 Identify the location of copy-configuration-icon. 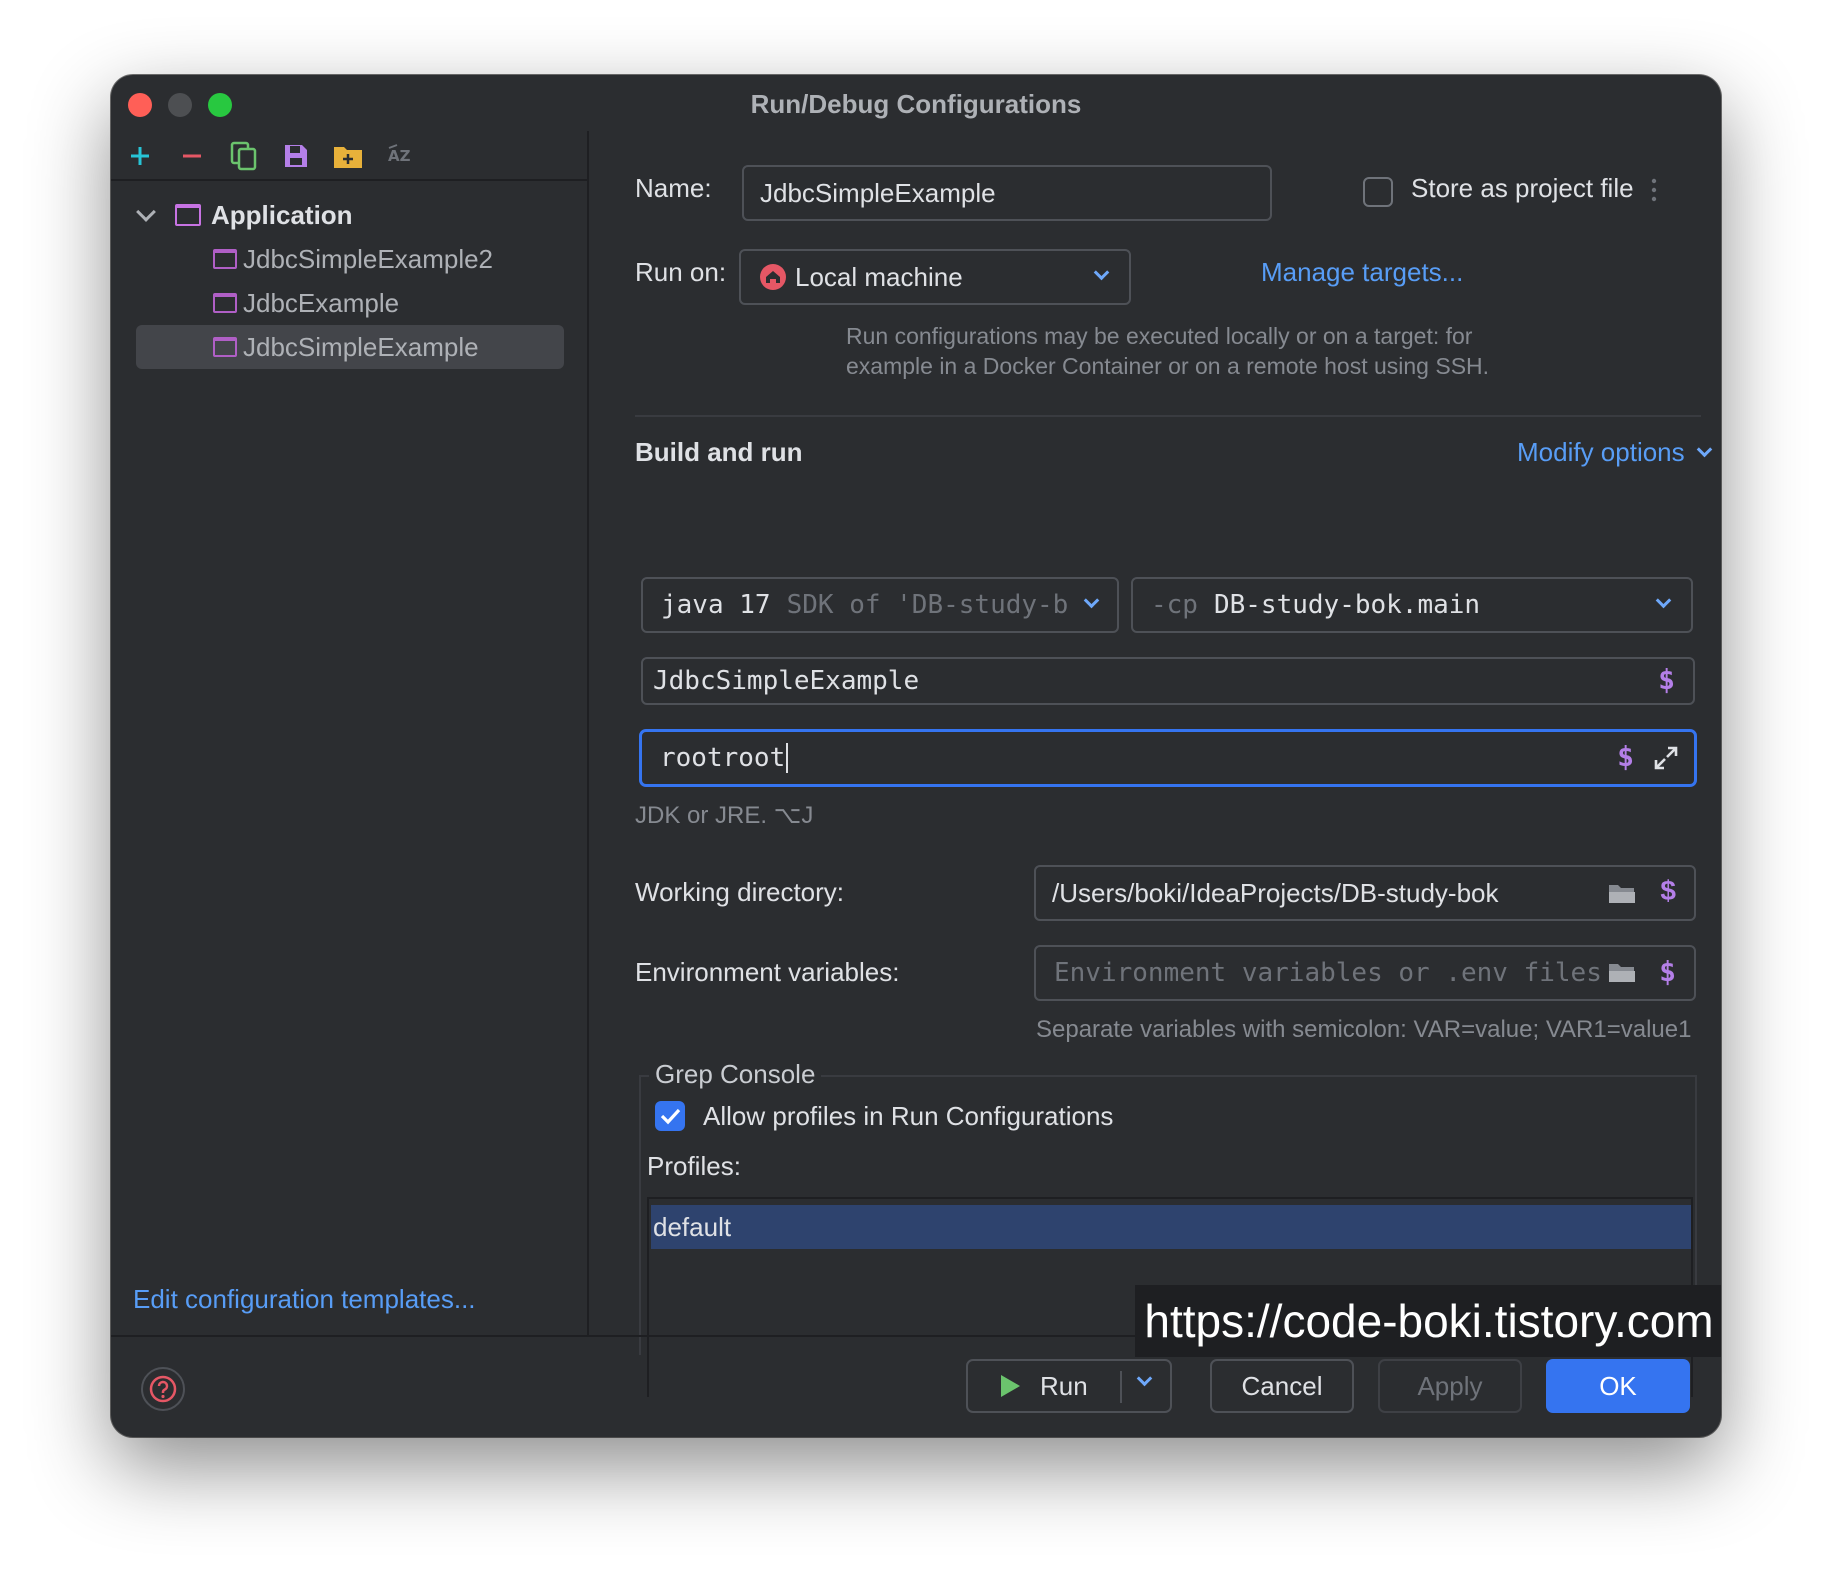
(244, 156).